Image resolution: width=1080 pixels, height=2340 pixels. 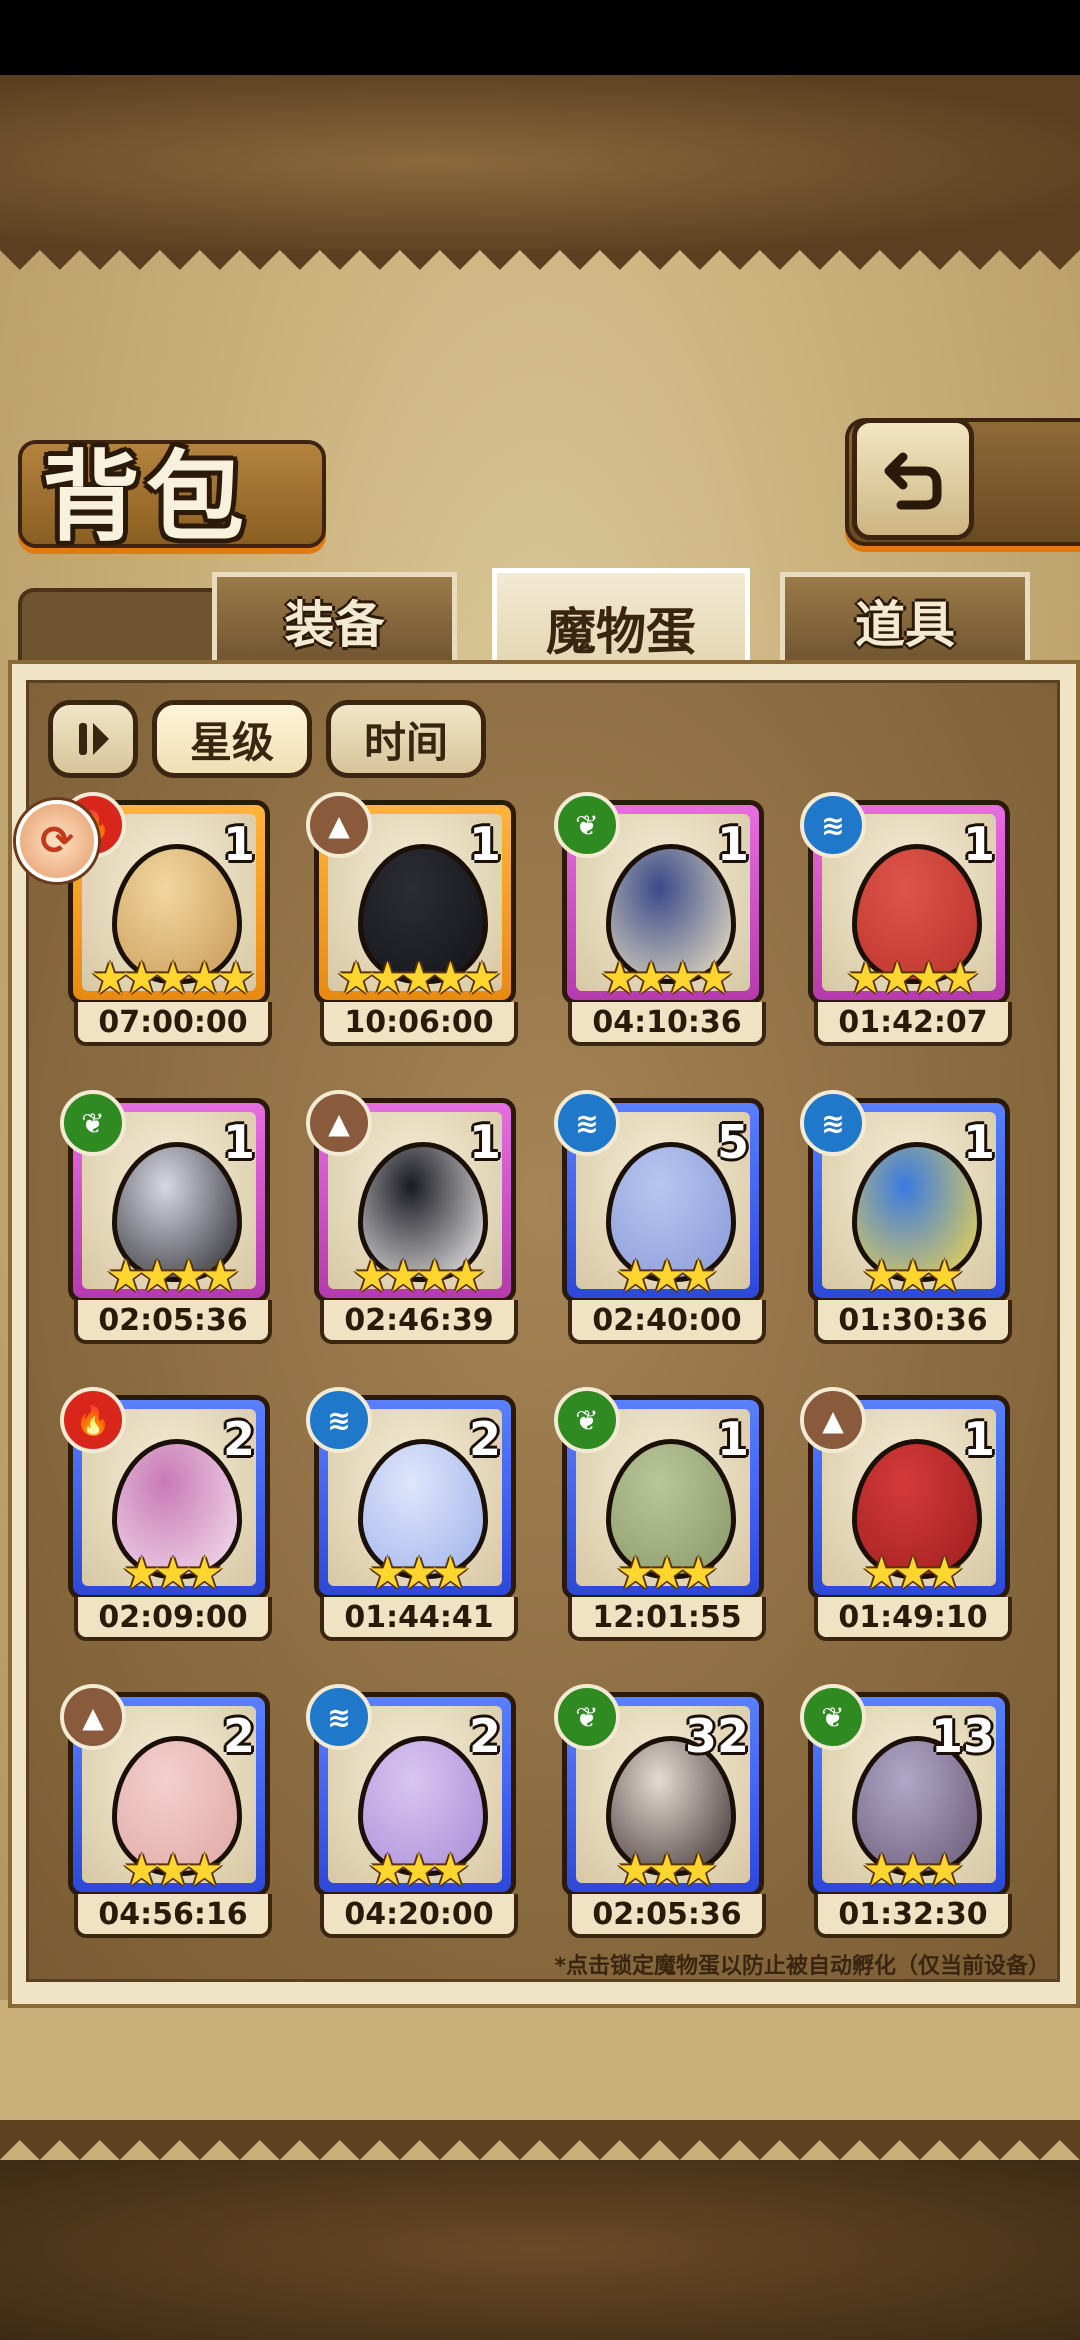 What do you see at coordinates (173, 1916) in the screenshot?
I see `hatch-timer: 04:56:16` at bounding box center [173, 1916].